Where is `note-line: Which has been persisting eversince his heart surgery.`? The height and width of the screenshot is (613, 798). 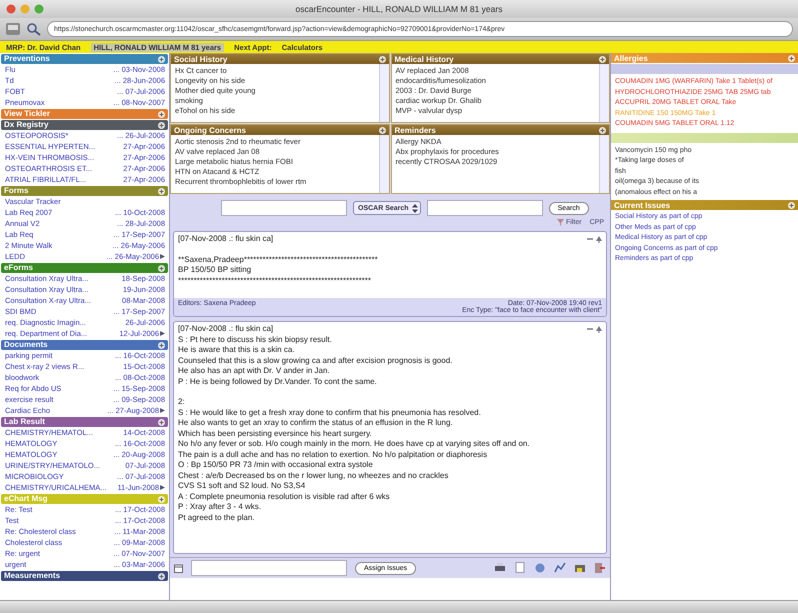 note-line: Which has been persisting eversince his heart surgery. is located at coordinates (275, 433).